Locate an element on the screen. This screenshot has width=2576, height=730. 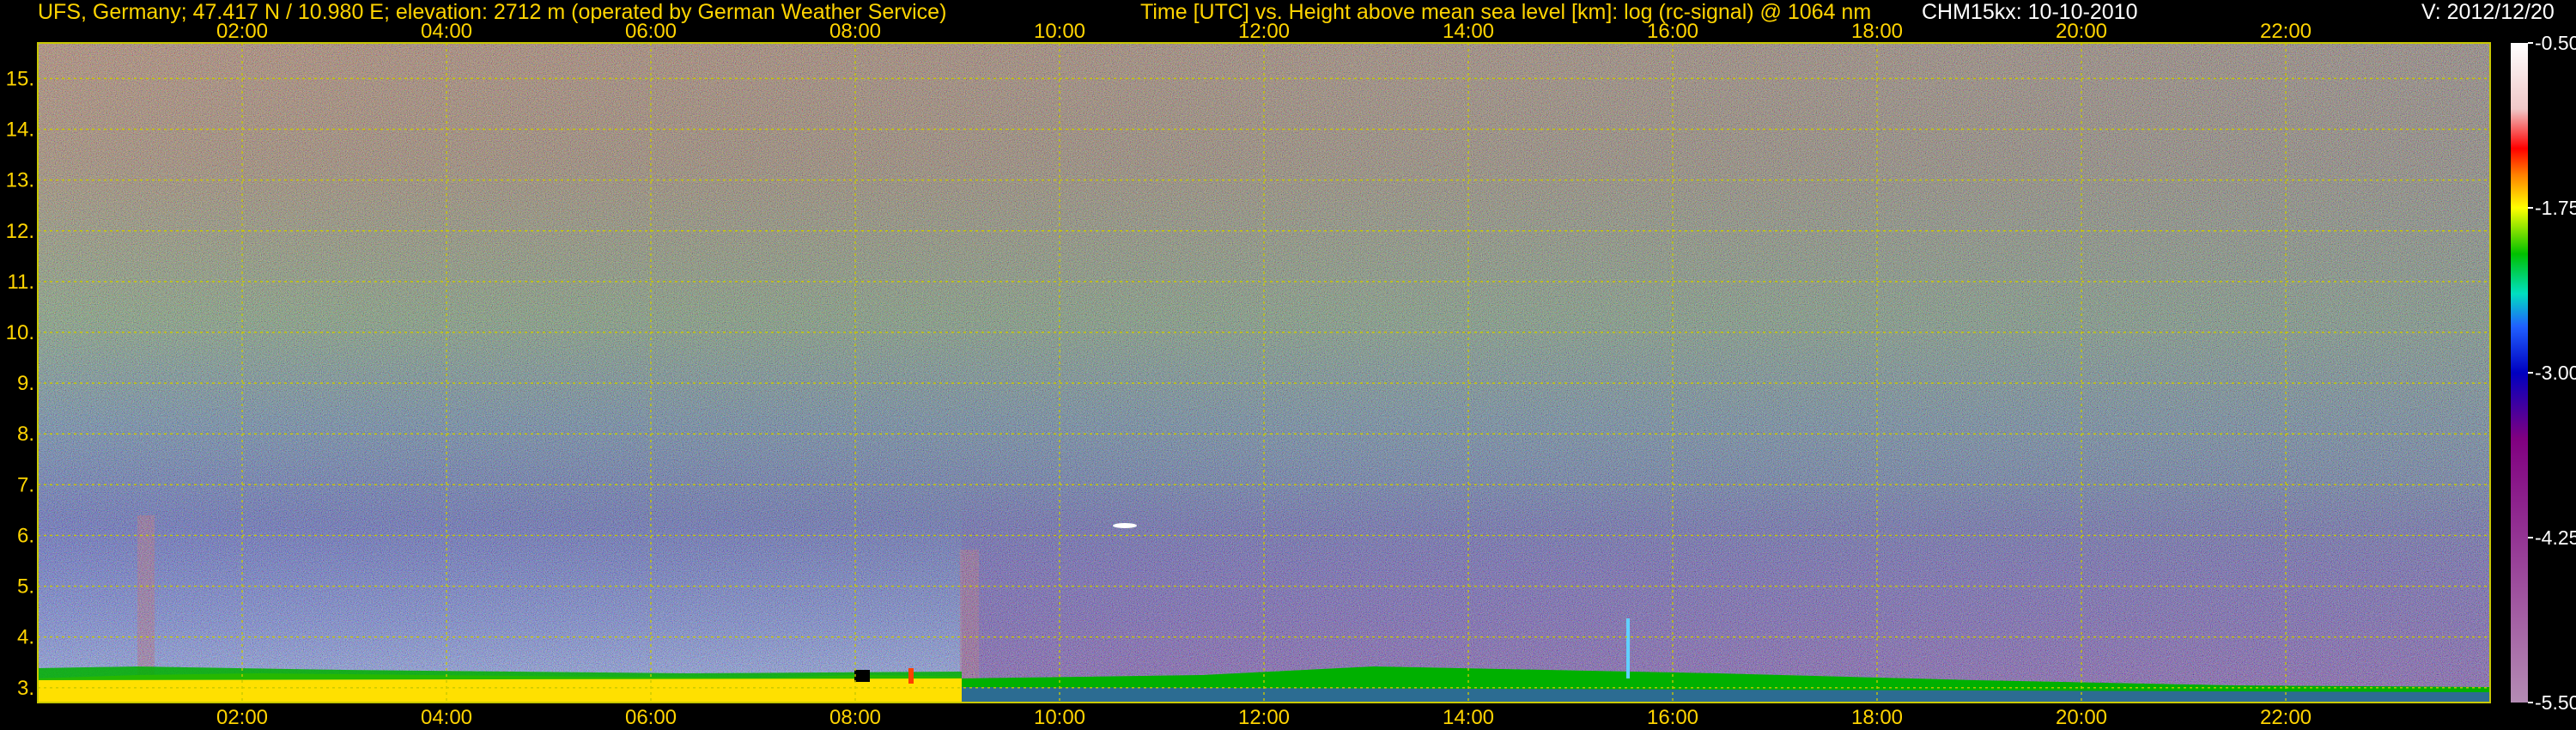
x-tick-label-top: 08:00 is located at coordinates (855, 31).